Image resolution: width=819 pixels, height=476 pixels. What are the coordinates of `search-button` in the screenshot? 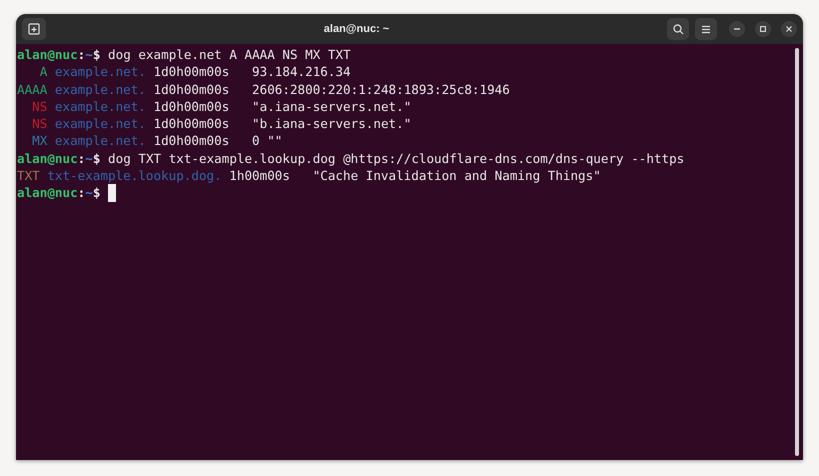 It's located at (678, 29).